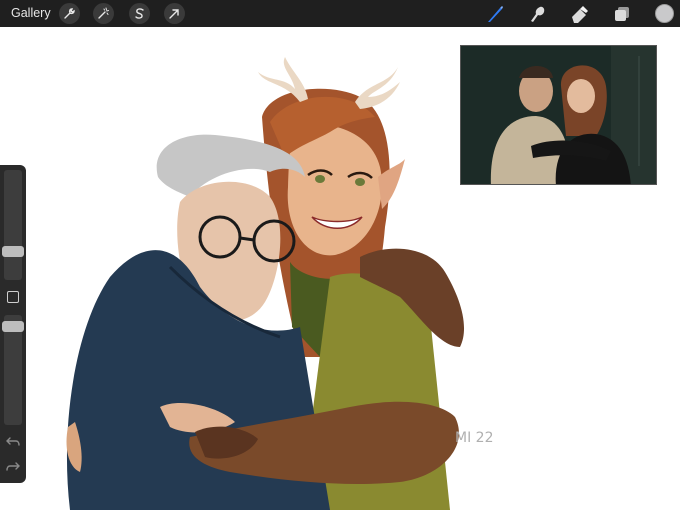 Image resolution: width=680 pixels, height=510 pixels. I want to click on layers-button, so click(622, 14).